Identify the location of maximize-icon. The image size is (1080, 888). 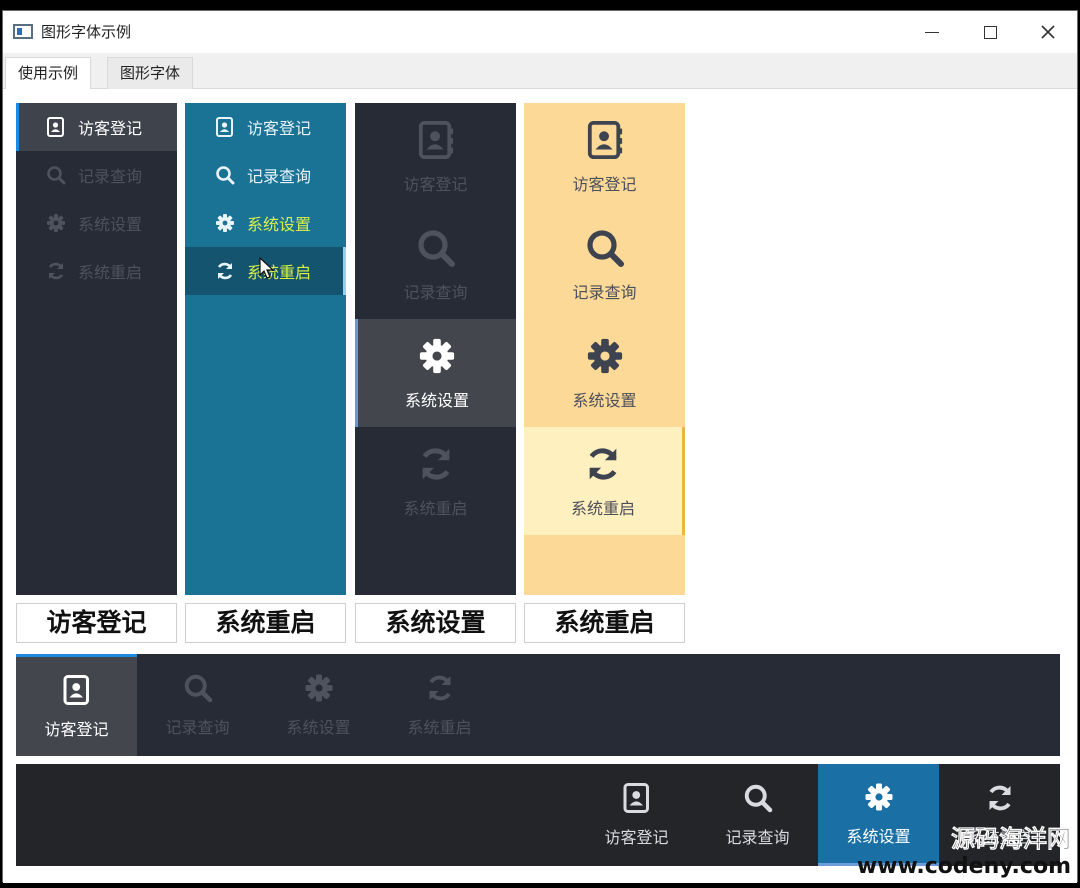
(990, 32).